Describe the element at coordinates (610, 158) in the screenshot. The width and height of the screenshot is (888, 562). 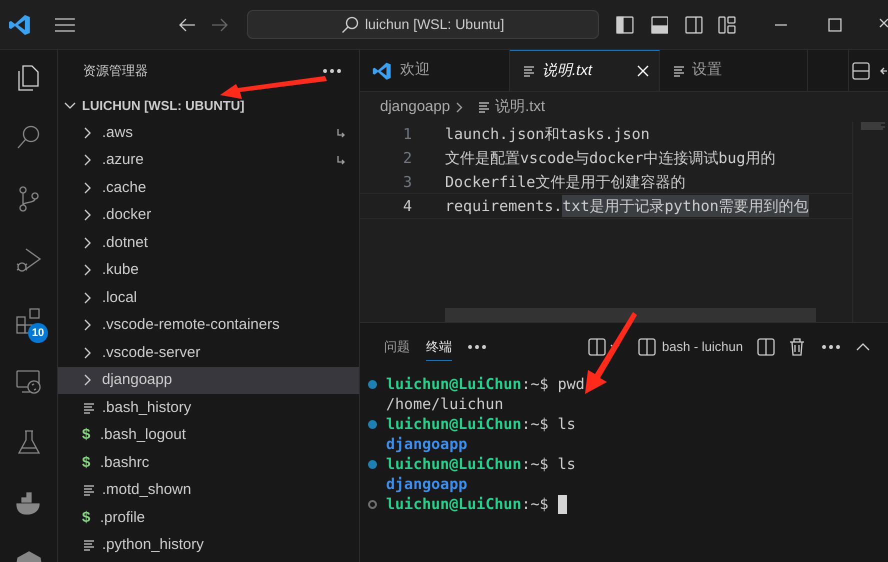
I see `code-text: 文件是配置vscode与docker中连接调试bug用的` at that location.